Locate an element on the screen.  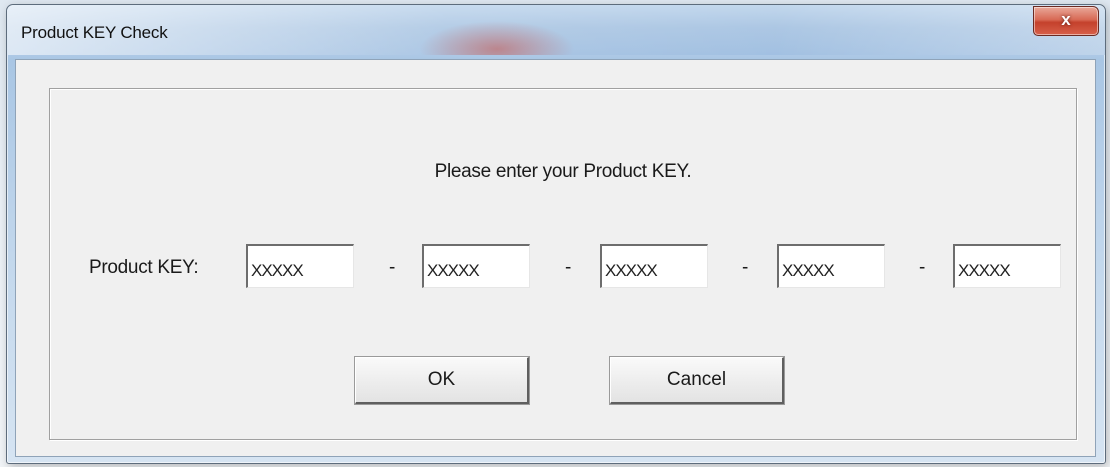
title-bar: Product KEY Check x is located at coordinates (556, 30).